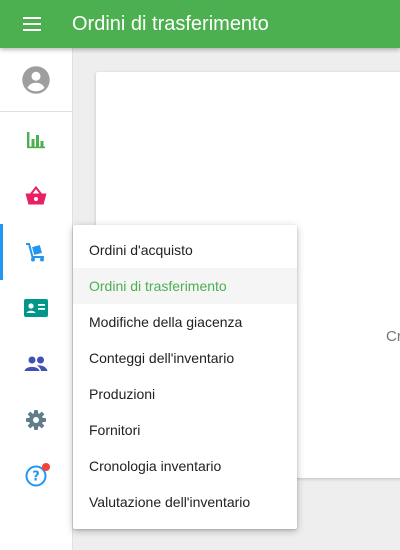 The width and height of the screenshot is (400, 550). I want to click on basket-icon, so click(36, 195).